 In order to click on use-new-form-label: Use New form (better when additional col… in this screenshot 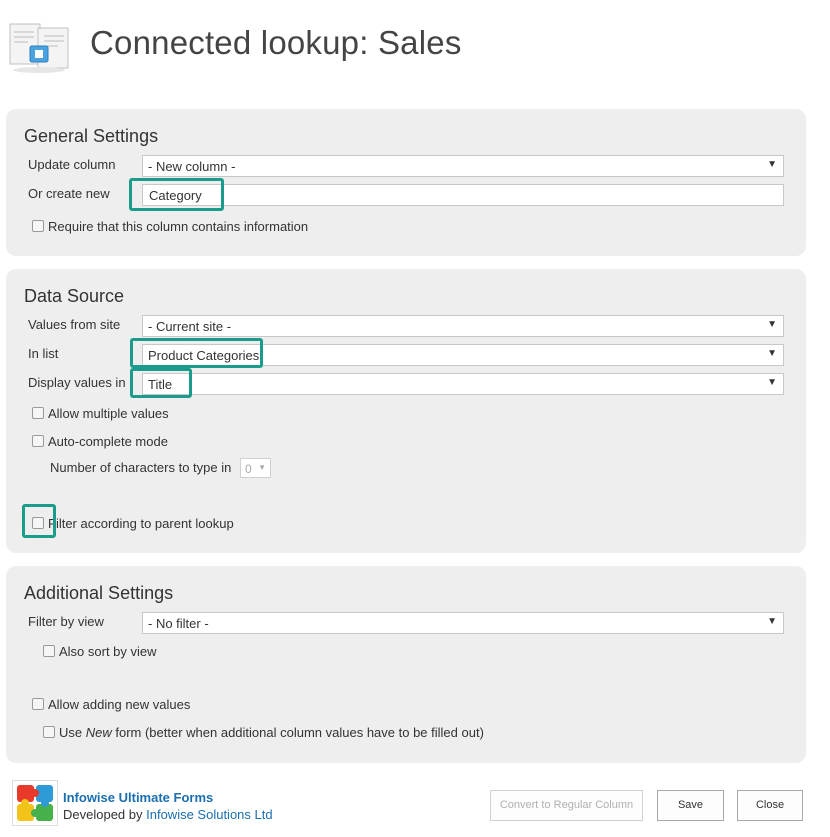, I will do `click(271, 732)`.